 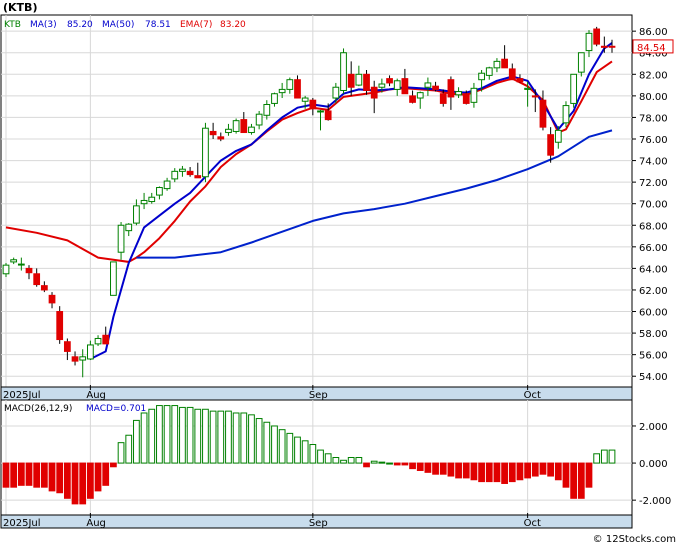 What do you see at coordinates (653, 248) in the screenshot?
I see `price-y-tick-label: 66.00` at bounding box center [653, 248].